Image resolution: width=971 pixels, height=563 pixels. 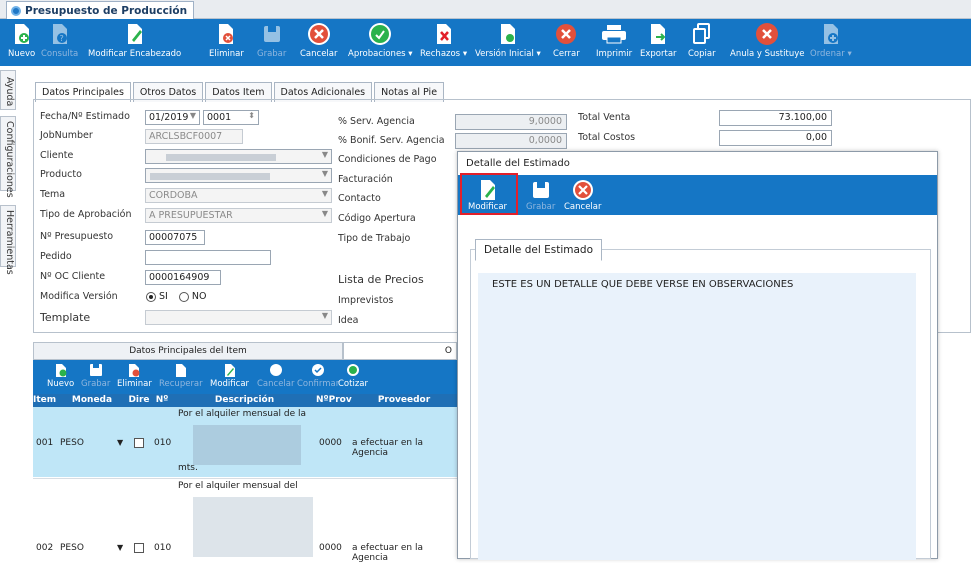 What do you see at coordinates (181, 375) in the screenshot?
I see `item-recuperar-button: Recuperar` at bounding box center [181, 375].